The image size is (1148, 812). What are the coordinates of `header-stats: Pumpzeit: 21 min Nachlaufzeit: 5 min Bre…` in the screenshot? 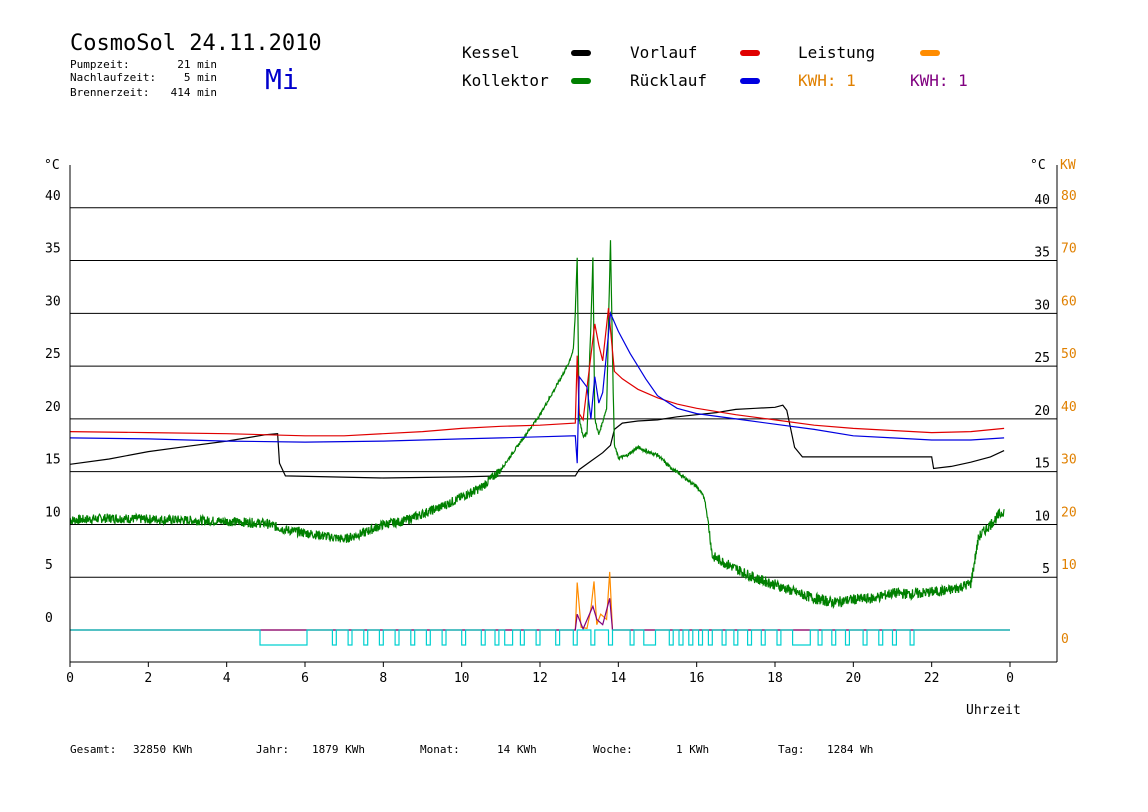 It's located at (143, 78).